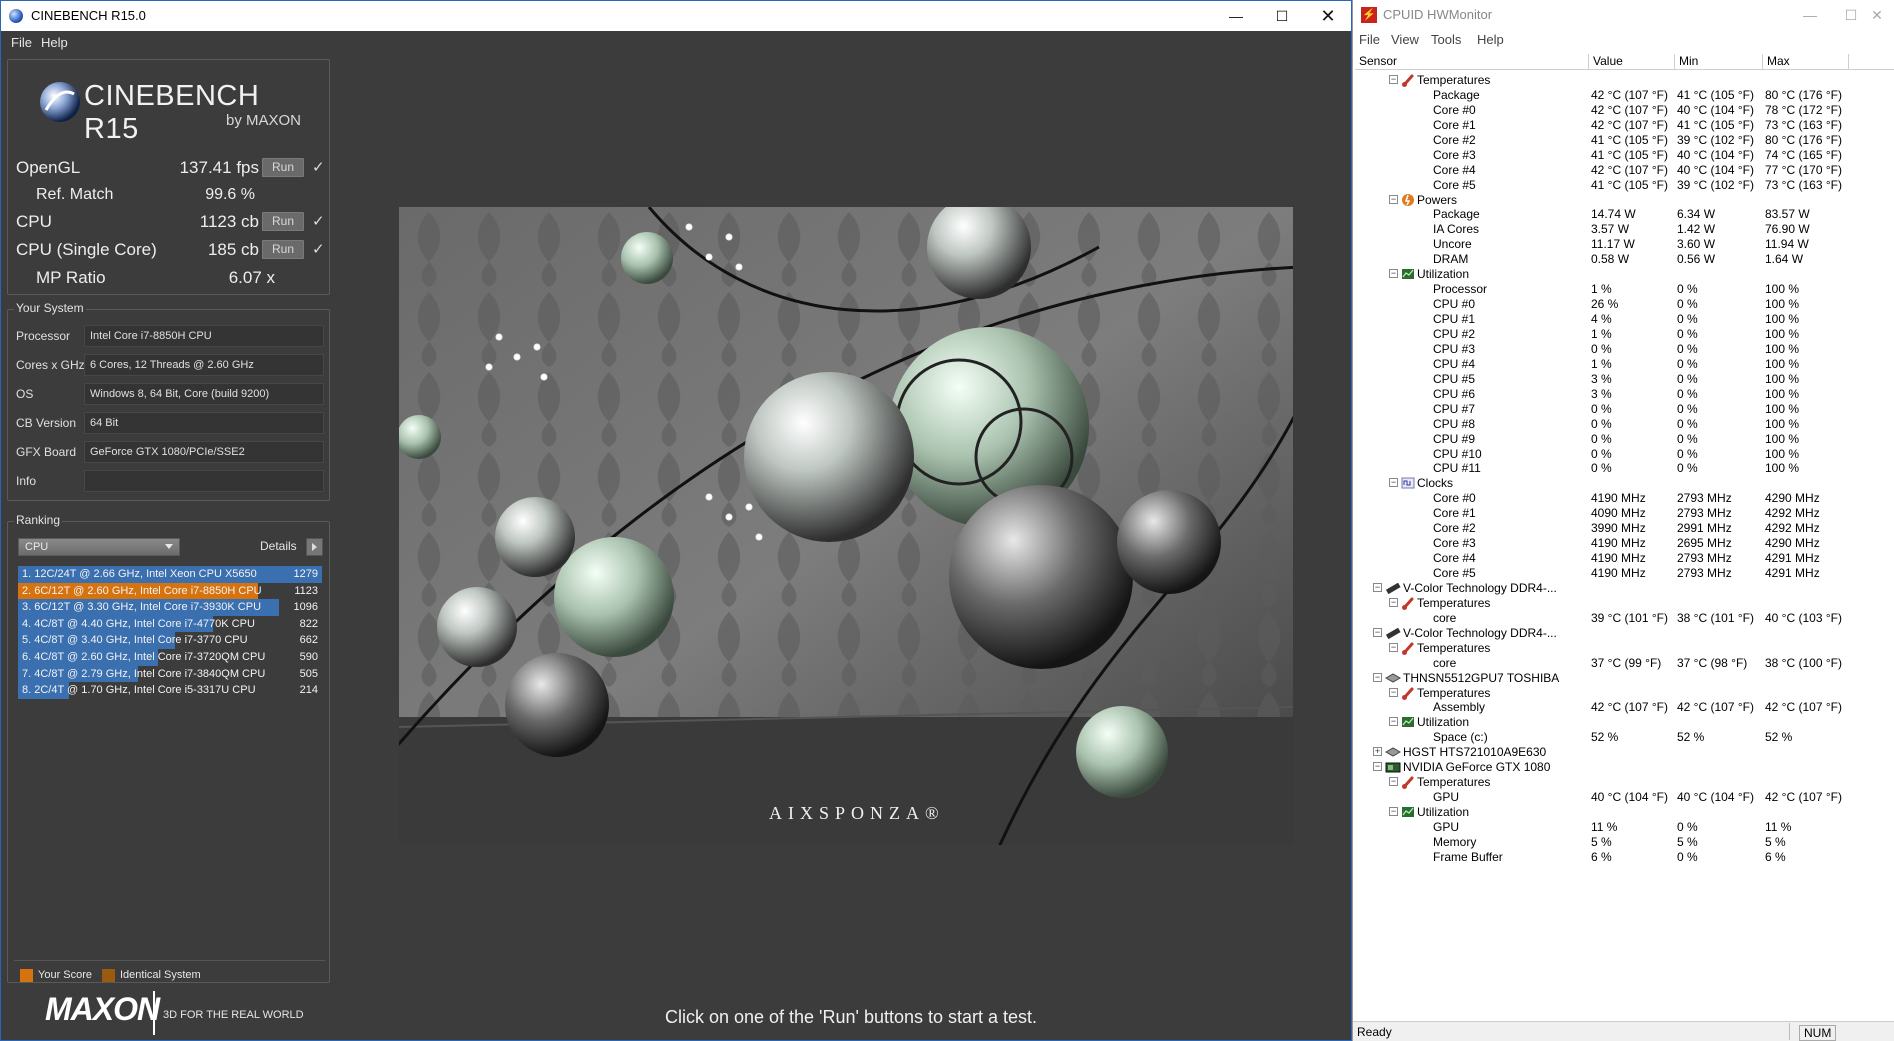 This screenshot has height=1041, width=1894. Describe the element at coordinates (102, 1009) in the screenshot. I see `maxon-logo: MAXON` at that location.